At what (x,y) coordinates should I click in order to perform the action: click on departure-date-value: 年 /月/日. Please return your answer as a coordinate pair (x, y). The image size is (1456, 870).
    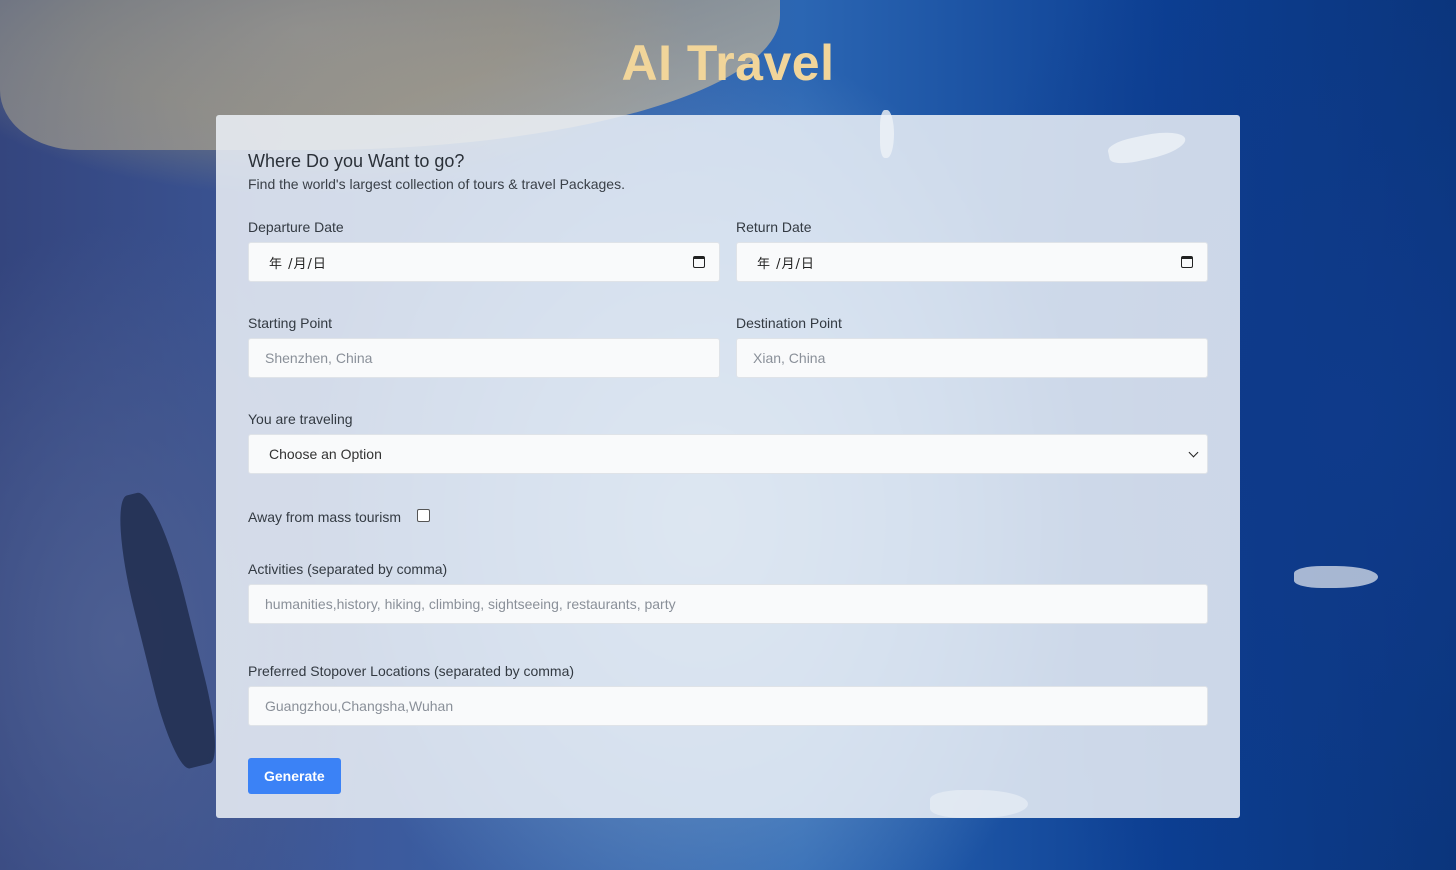
    Looking at the image, I should click on (298, 264).